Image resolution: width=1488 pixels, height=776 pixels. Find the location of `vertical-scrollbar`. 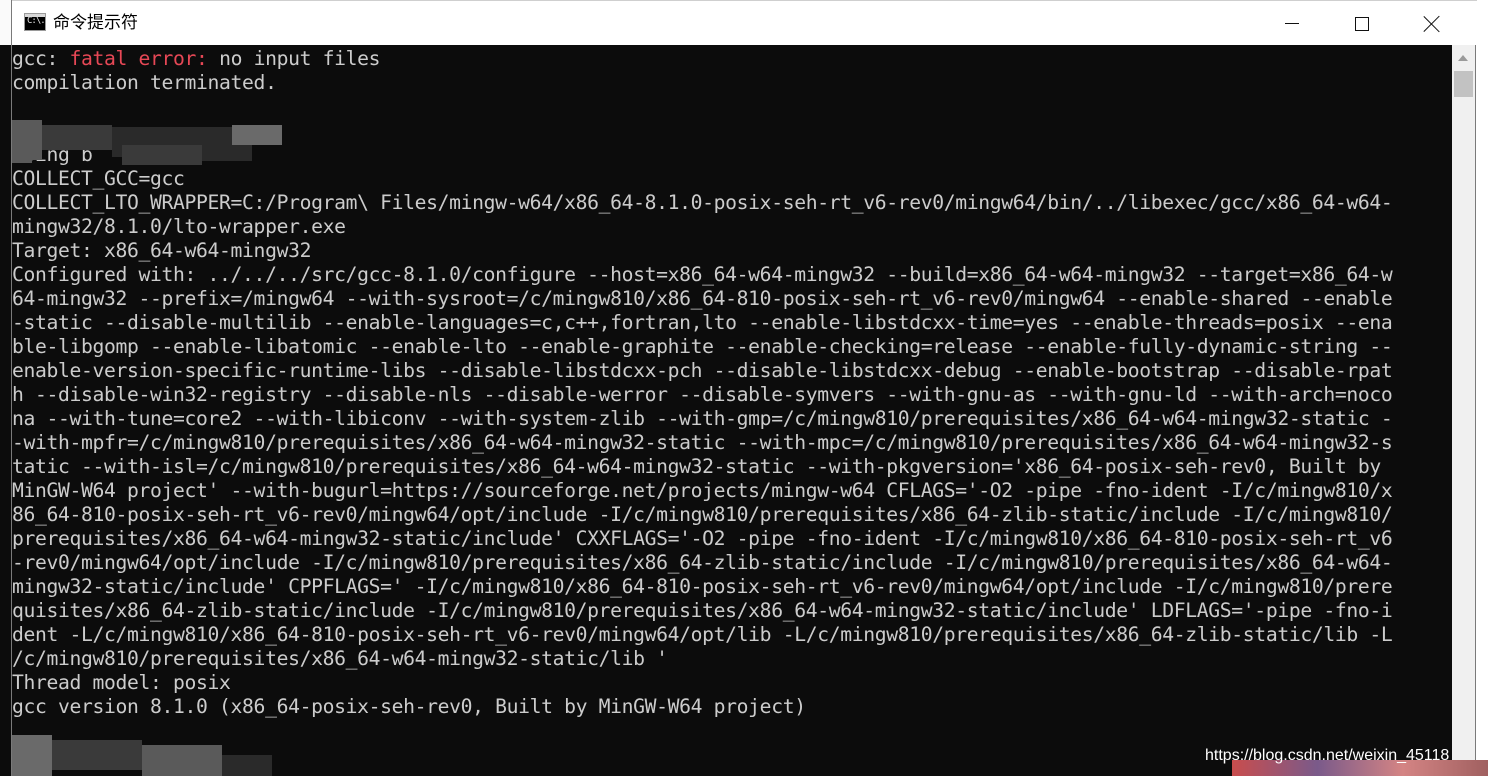

vertical-scrollbar is located at coordinates (1463, 410).